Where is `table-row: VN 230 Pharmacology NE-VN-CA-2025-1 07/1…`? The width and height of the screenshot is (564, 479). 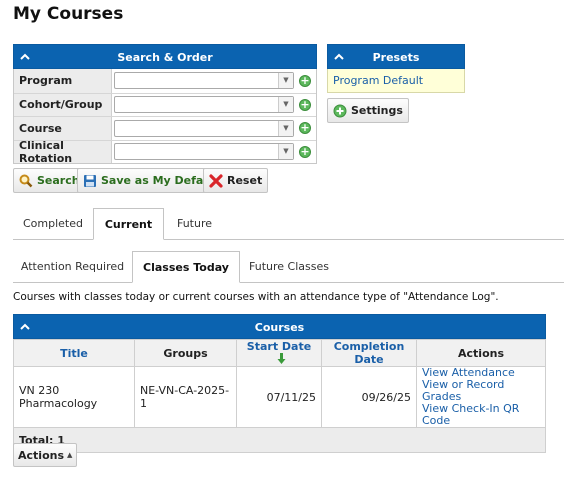
table-row: VN 230 Pharmacology NE-VN-CA-2025-1 07/1… is located at coordinates (279, 397).